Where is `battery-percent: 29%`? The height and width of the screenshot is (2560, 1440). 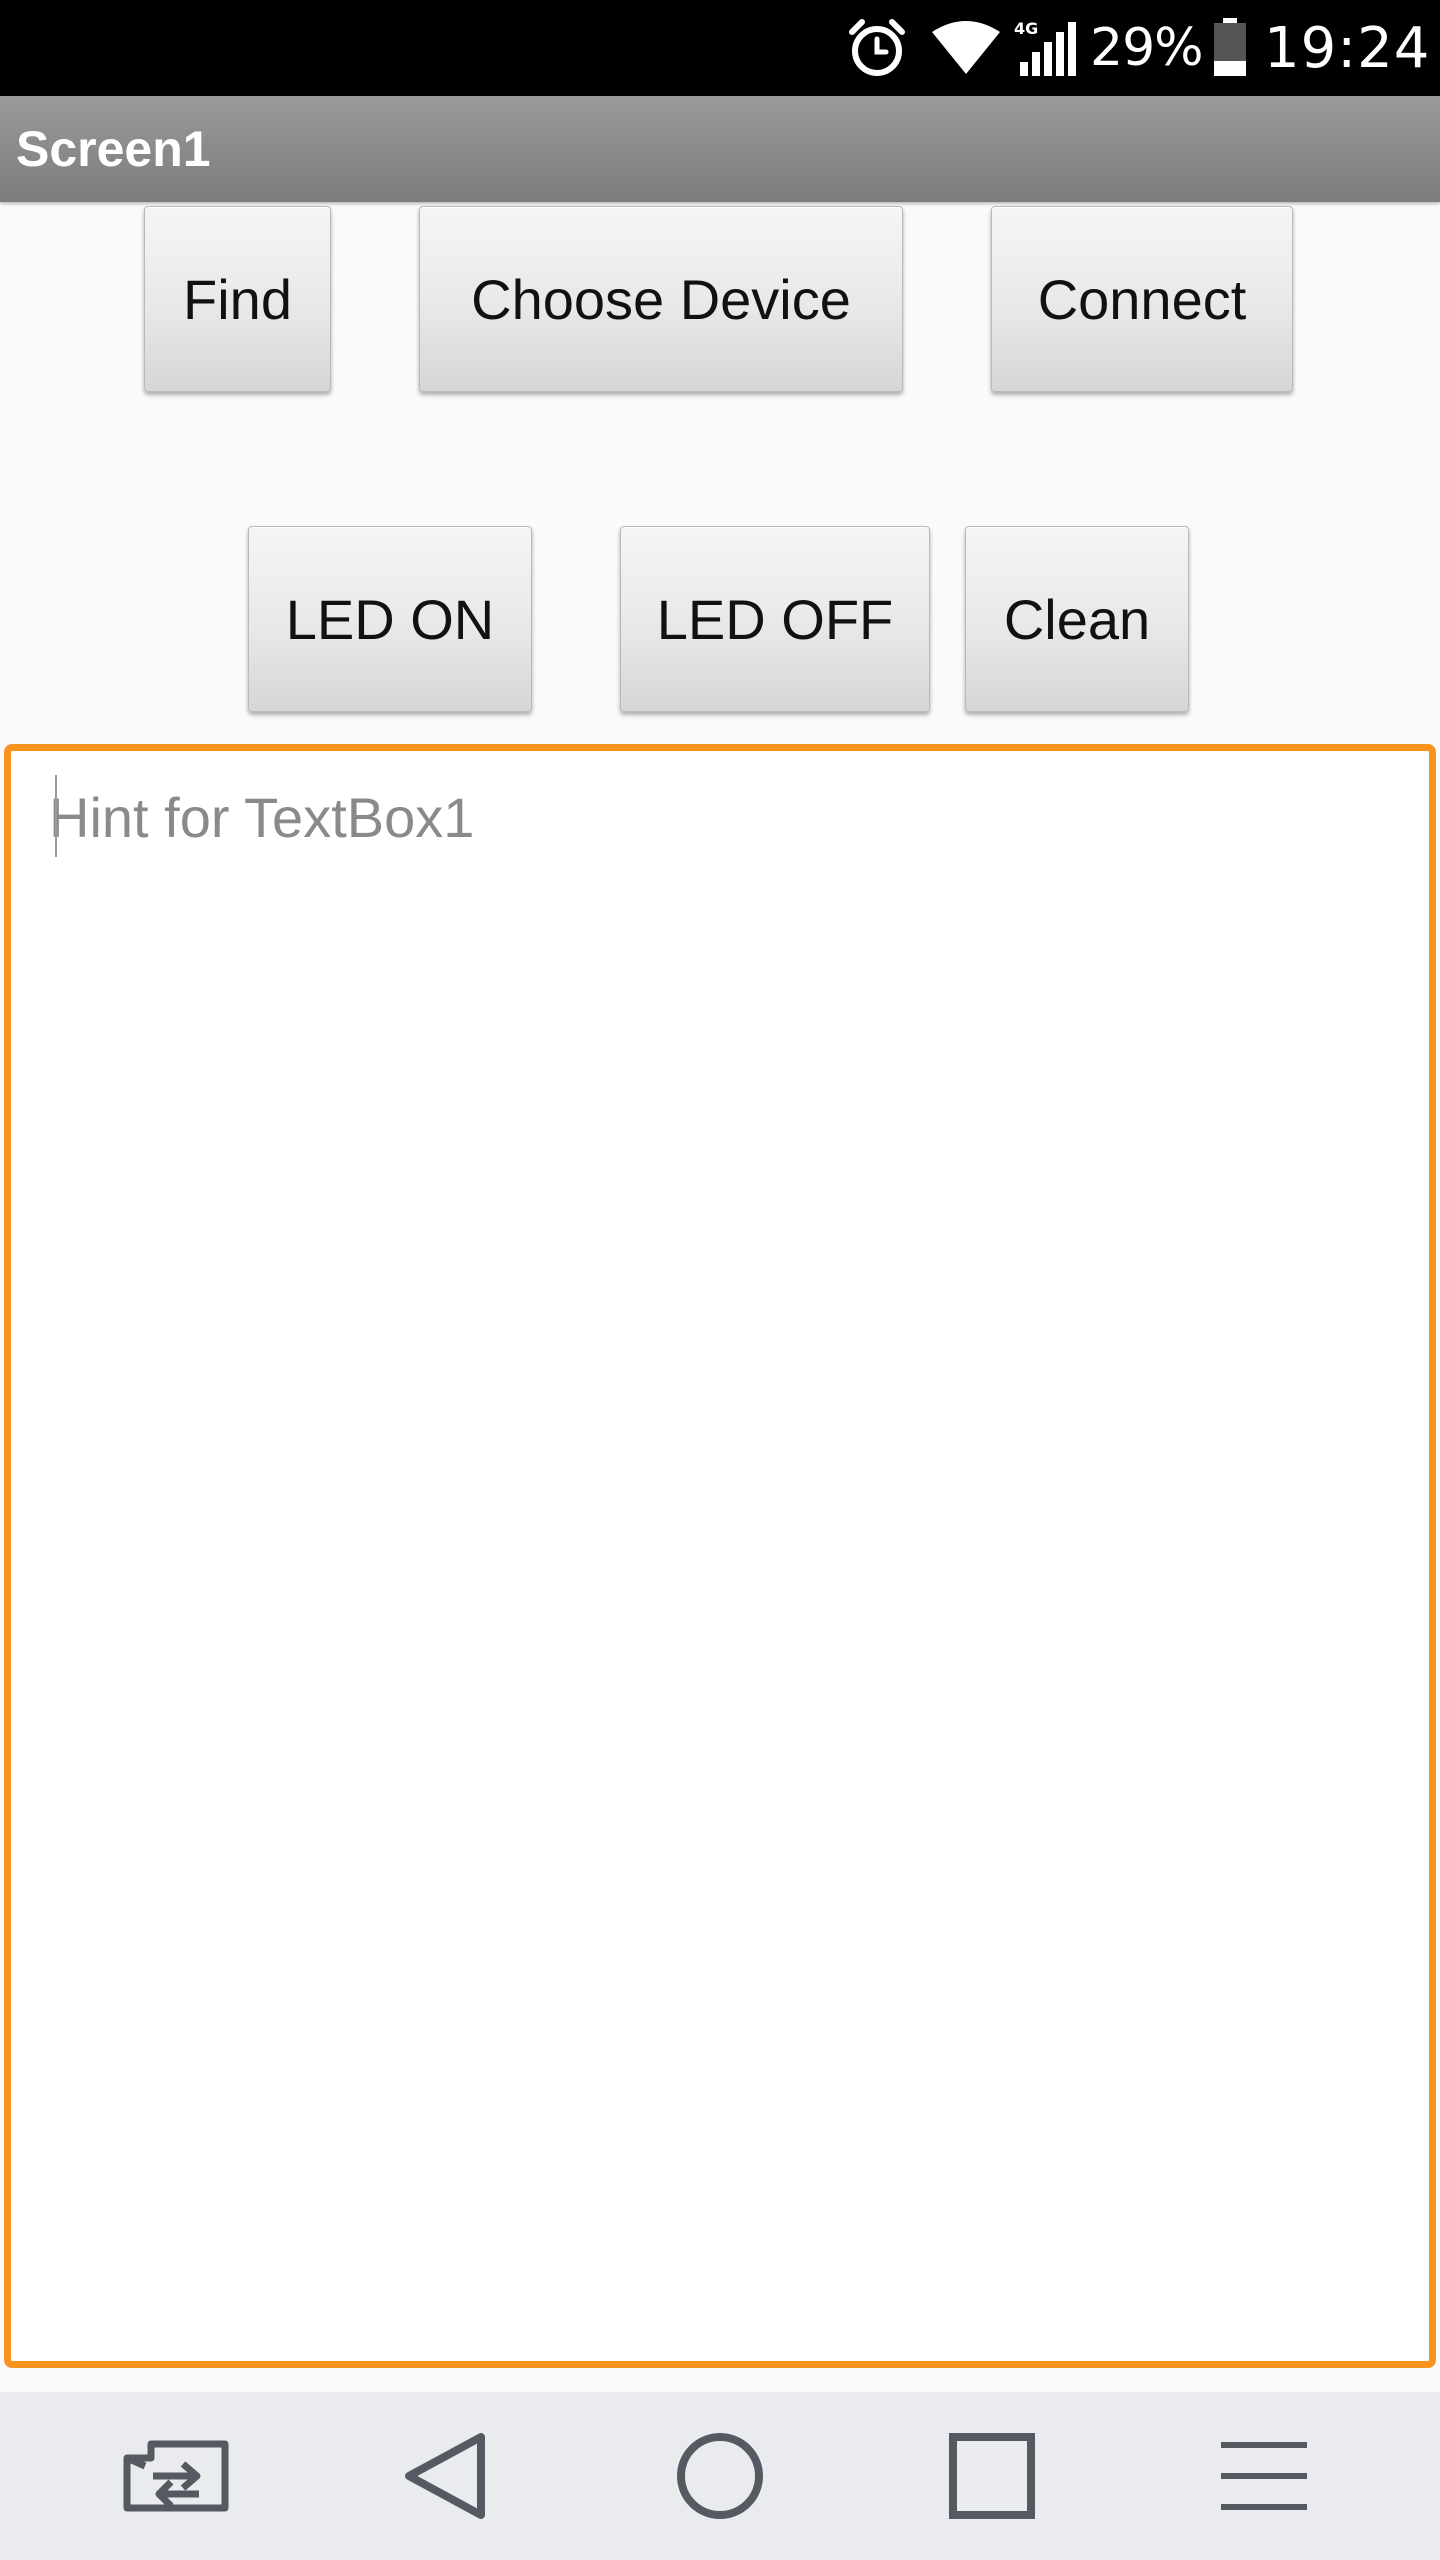 battery-percent: 29% is located at coordinates (1147, 48).